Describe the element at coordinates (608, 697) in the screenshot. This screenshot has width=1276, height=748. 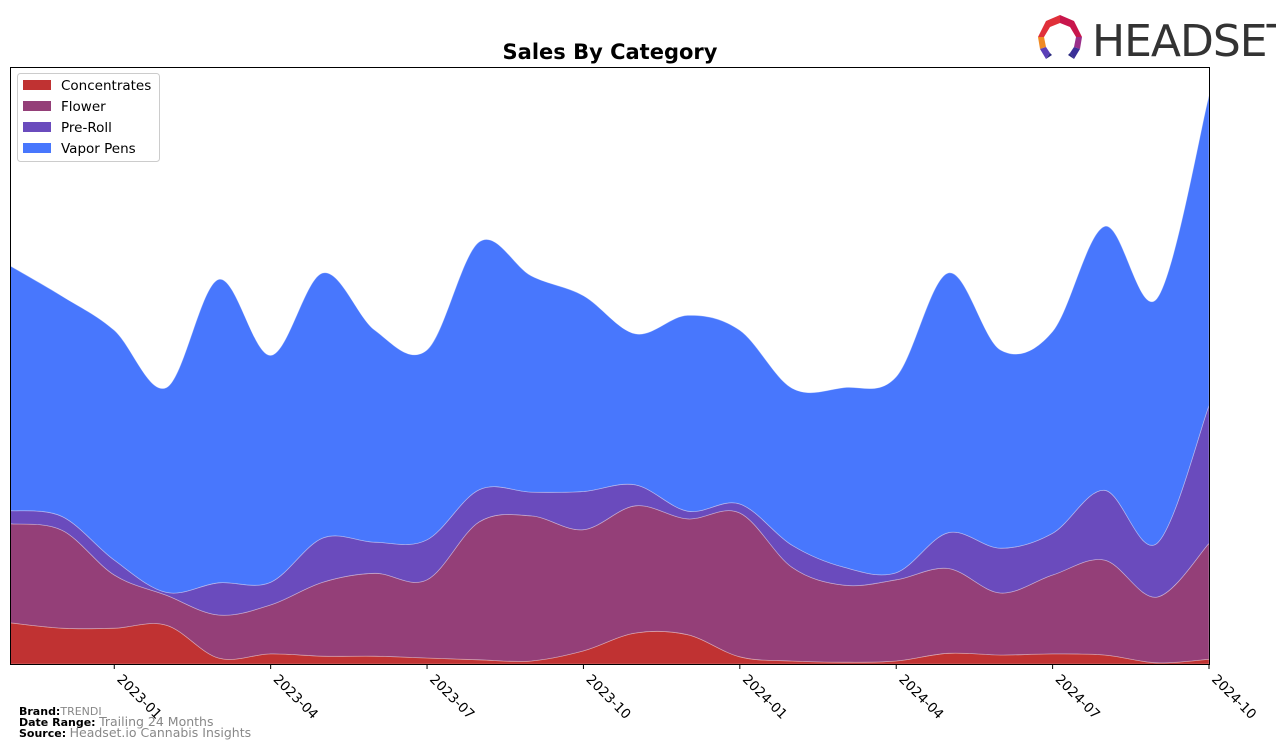
I see `x-tick-label-2023-10: 2023-10` at that location.